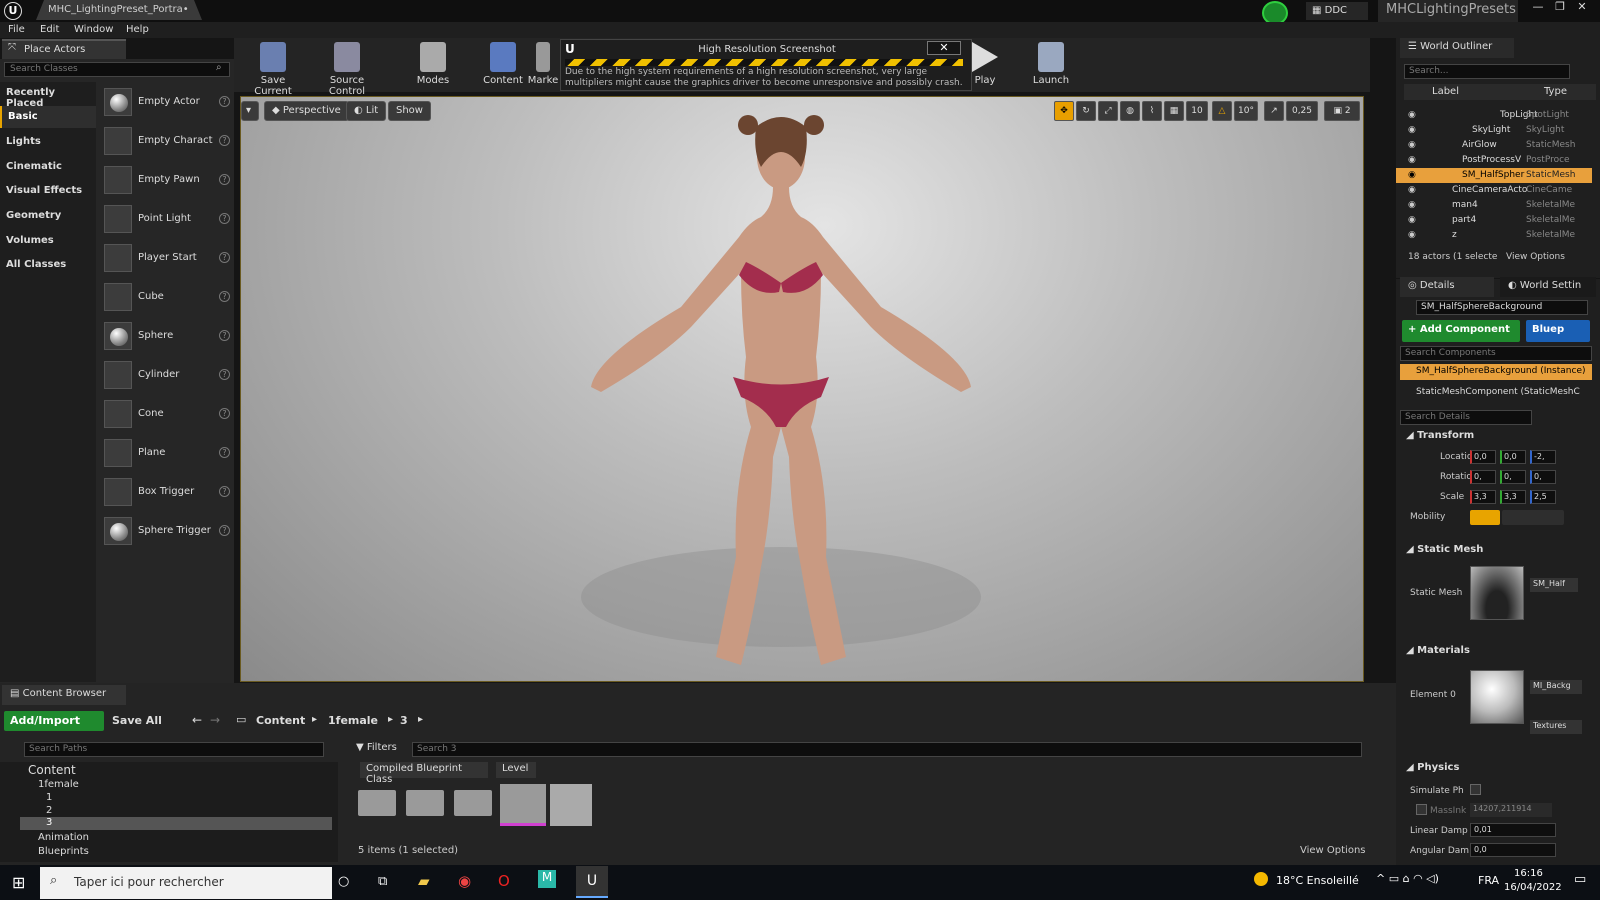 The image size is (1600, 900). What do you see at coordinates (1548, 287) in the screenshot?
I see `tab-world-settings: ◐ World Settin` at bounding box center [1548, 287].